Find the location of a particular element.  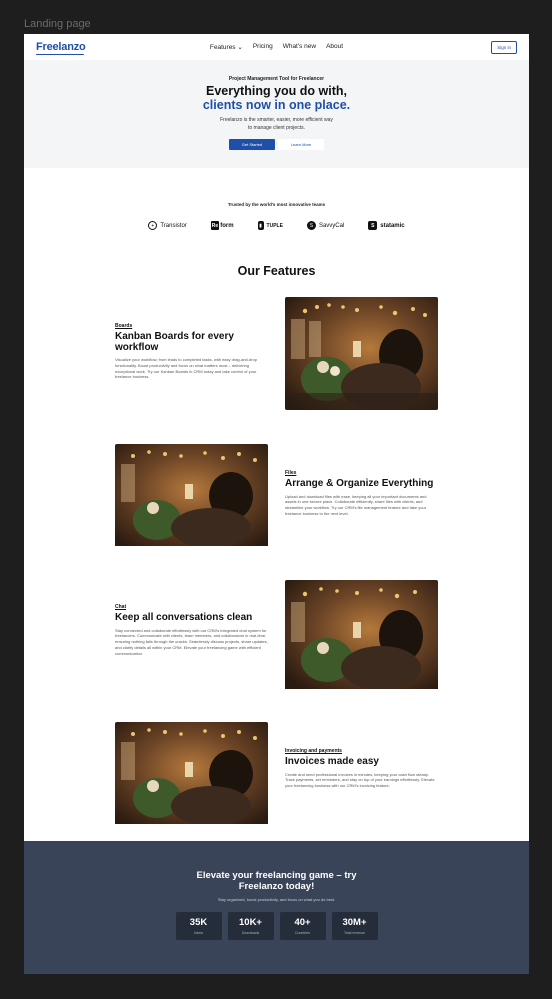

logo-tuple-label: TUPLE is located at coordinates (274, 225).